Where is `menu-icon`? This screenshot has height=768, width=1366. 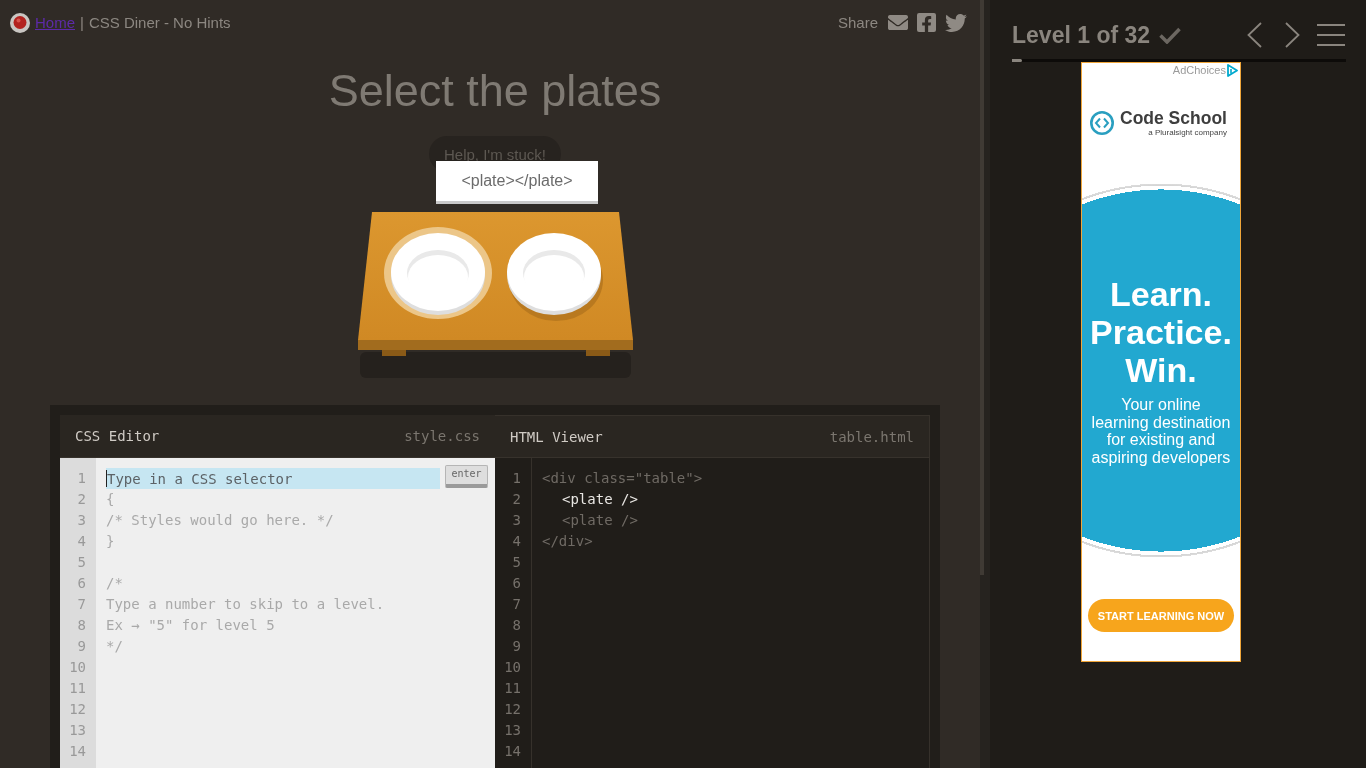
menu-icon is located at coordinates (1331, 35).